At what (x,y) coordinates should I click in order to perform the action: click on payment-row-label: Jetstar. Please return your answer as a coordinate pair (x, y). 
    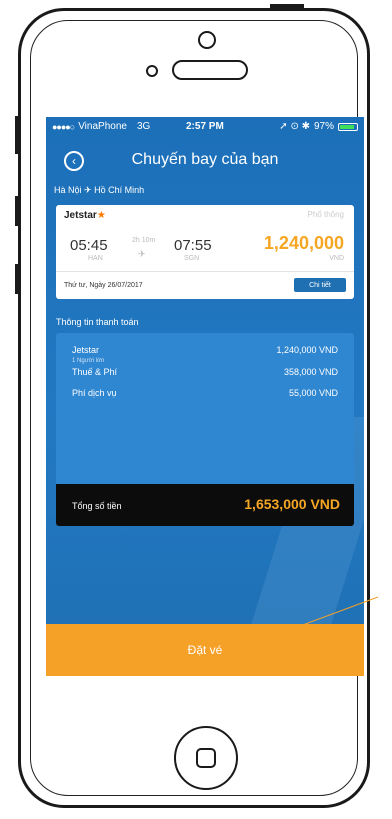
    Looking at the image, I should click on (86, 350).